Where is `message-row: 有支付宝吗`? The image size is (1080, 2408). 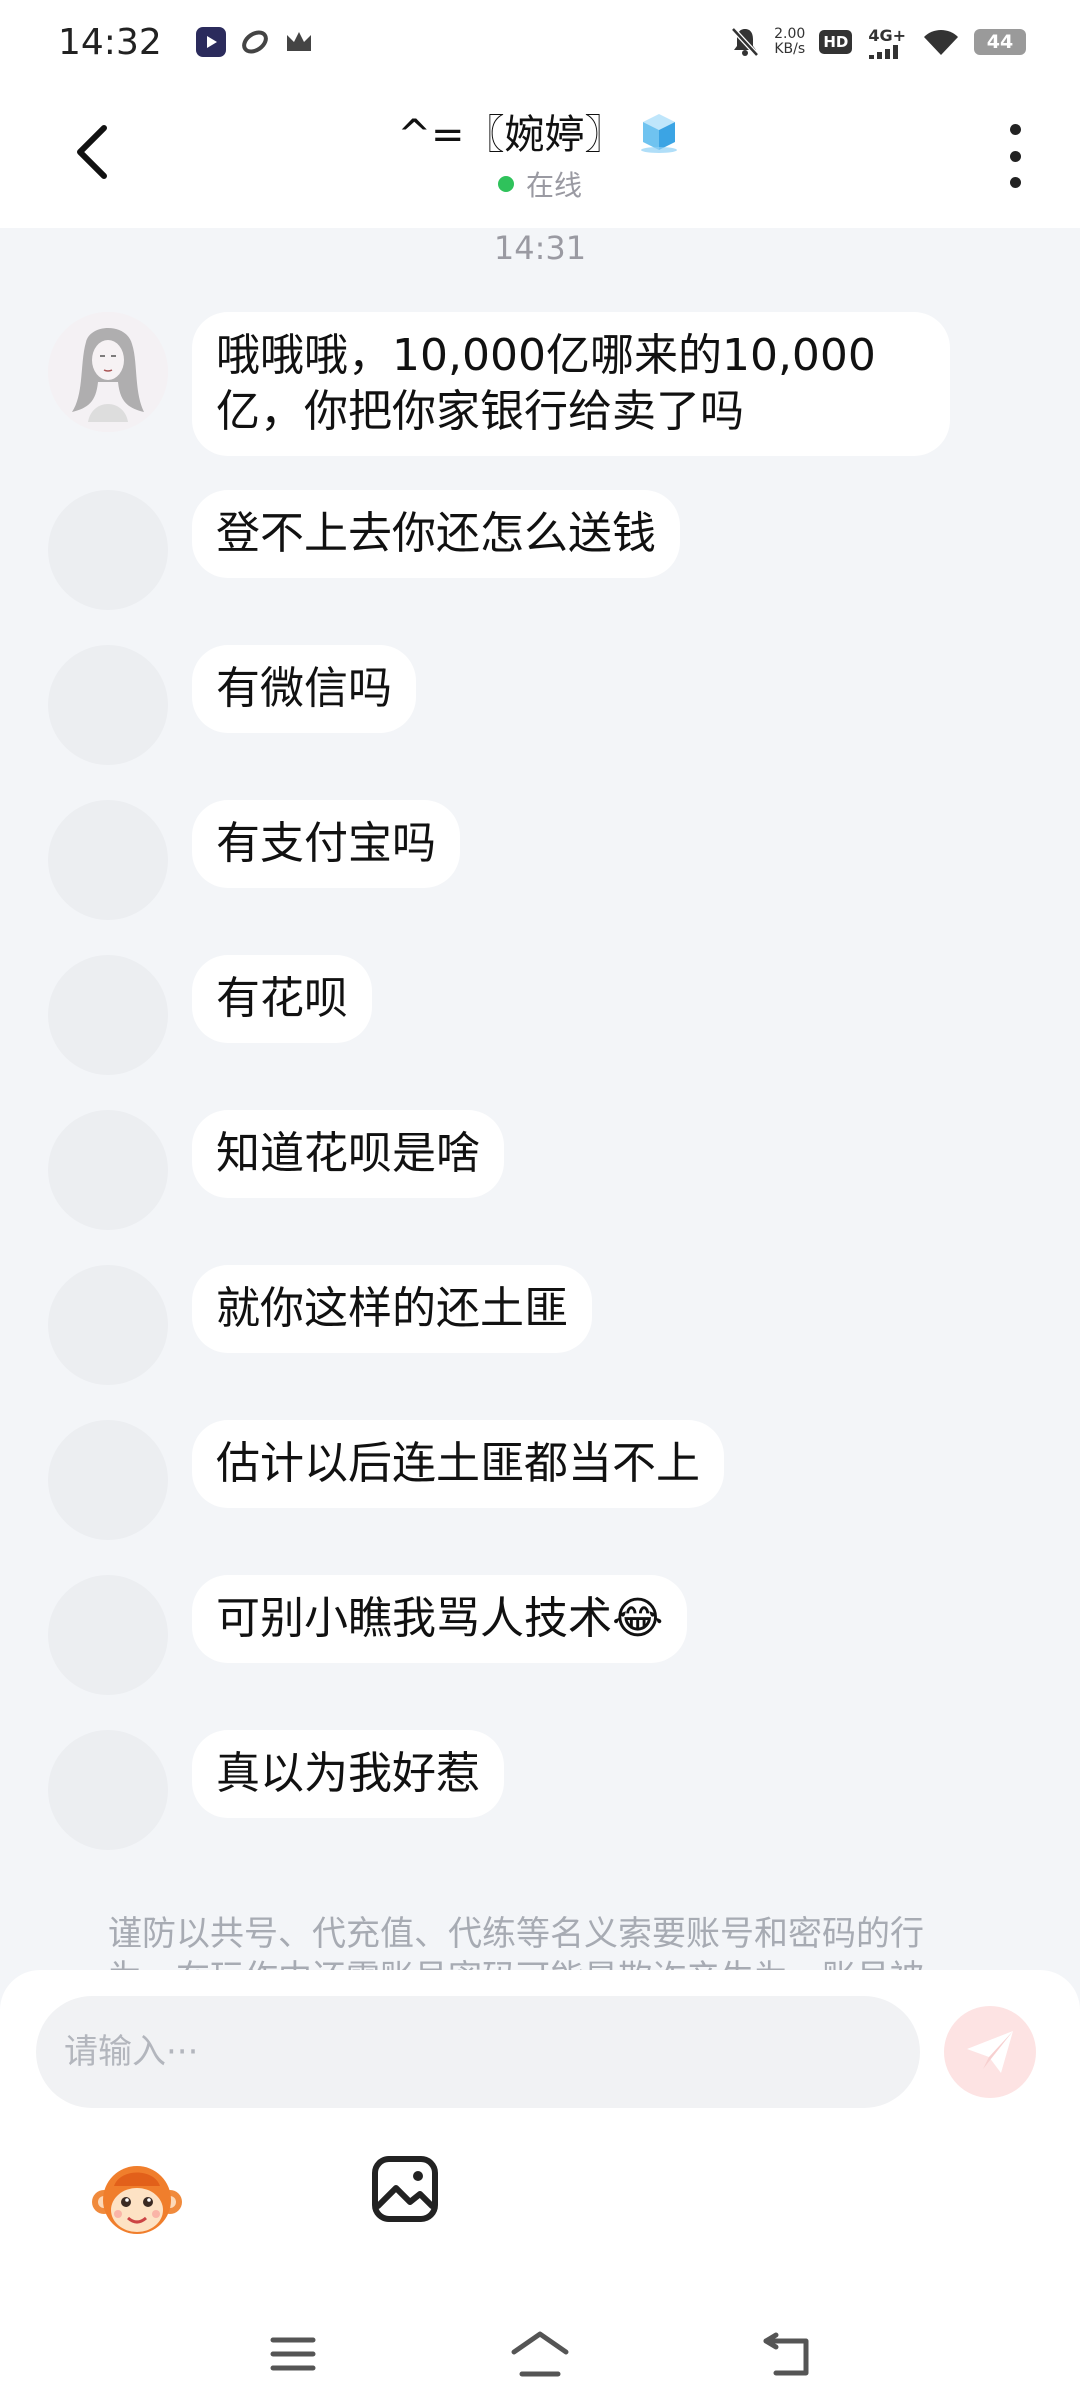 message-row: 有支付宝吗 is located at coordinates (254, 860).